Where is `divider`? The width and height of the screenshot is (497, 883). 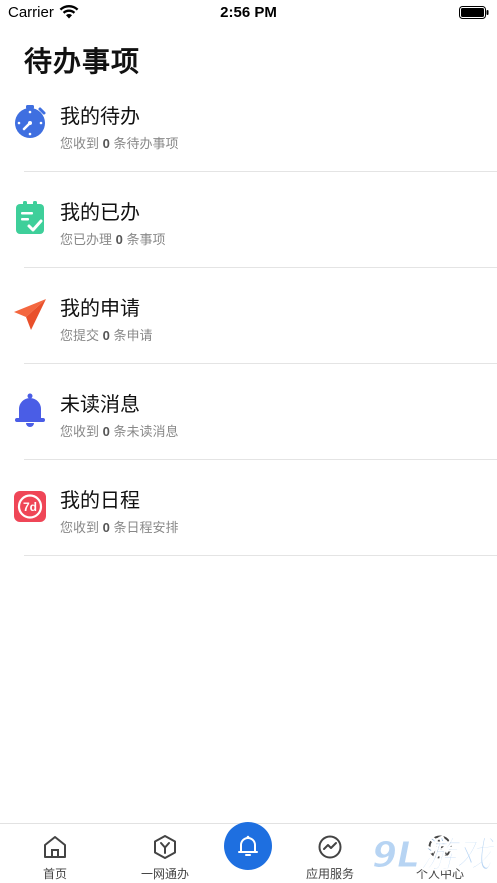
divider is located at coordinates (260, 555).